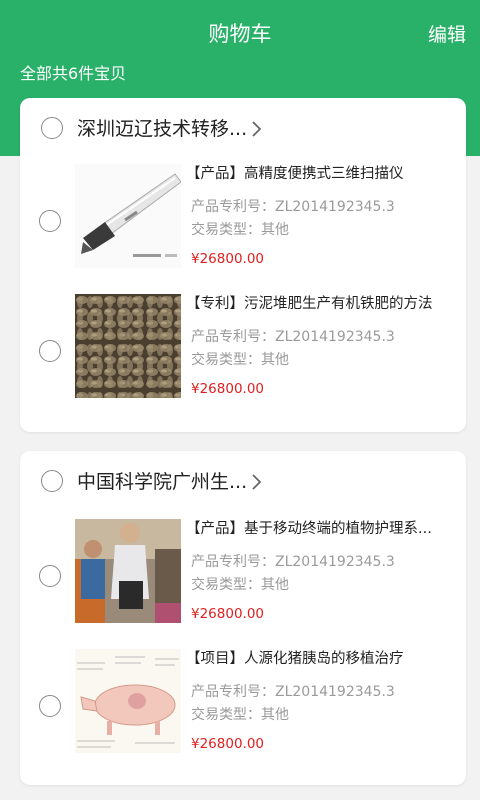 This screenshot has height=800, width=480. I want to click on product-image-plant-care-system, so click(128, 571).